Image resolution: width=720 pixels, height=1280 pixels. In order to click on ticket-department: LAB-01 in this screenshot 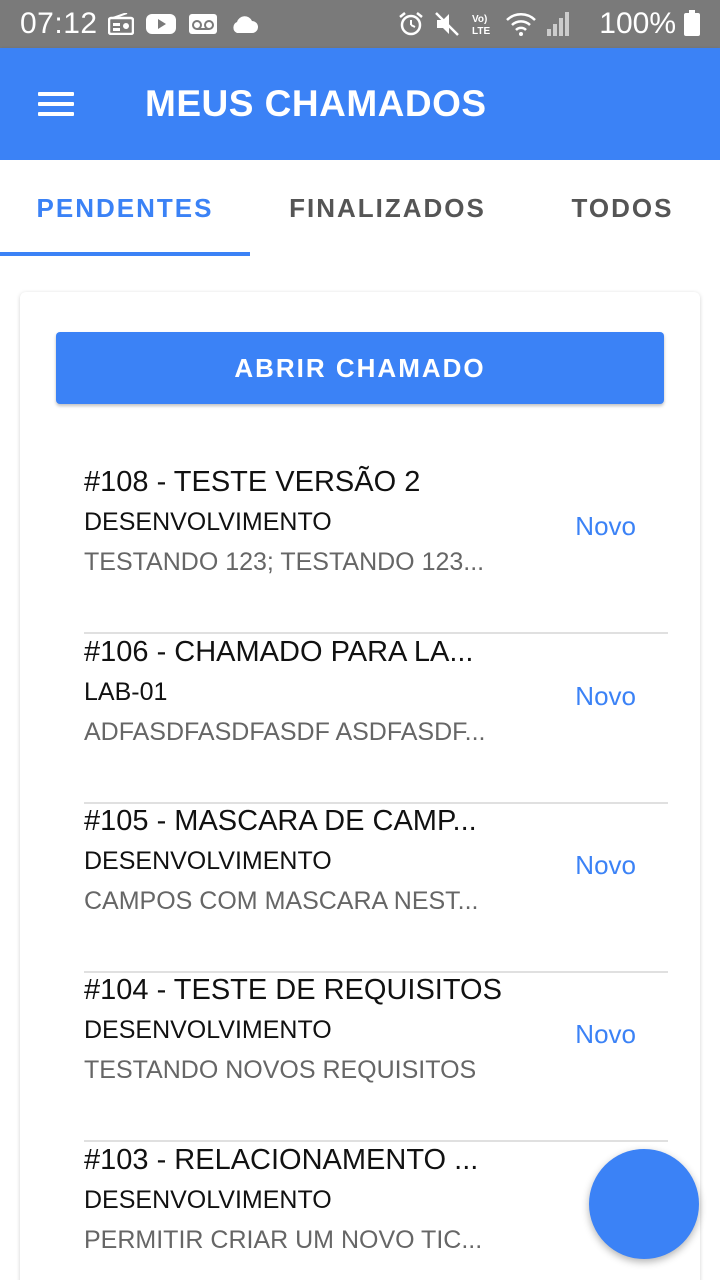, I will do `click(126, 692)`.